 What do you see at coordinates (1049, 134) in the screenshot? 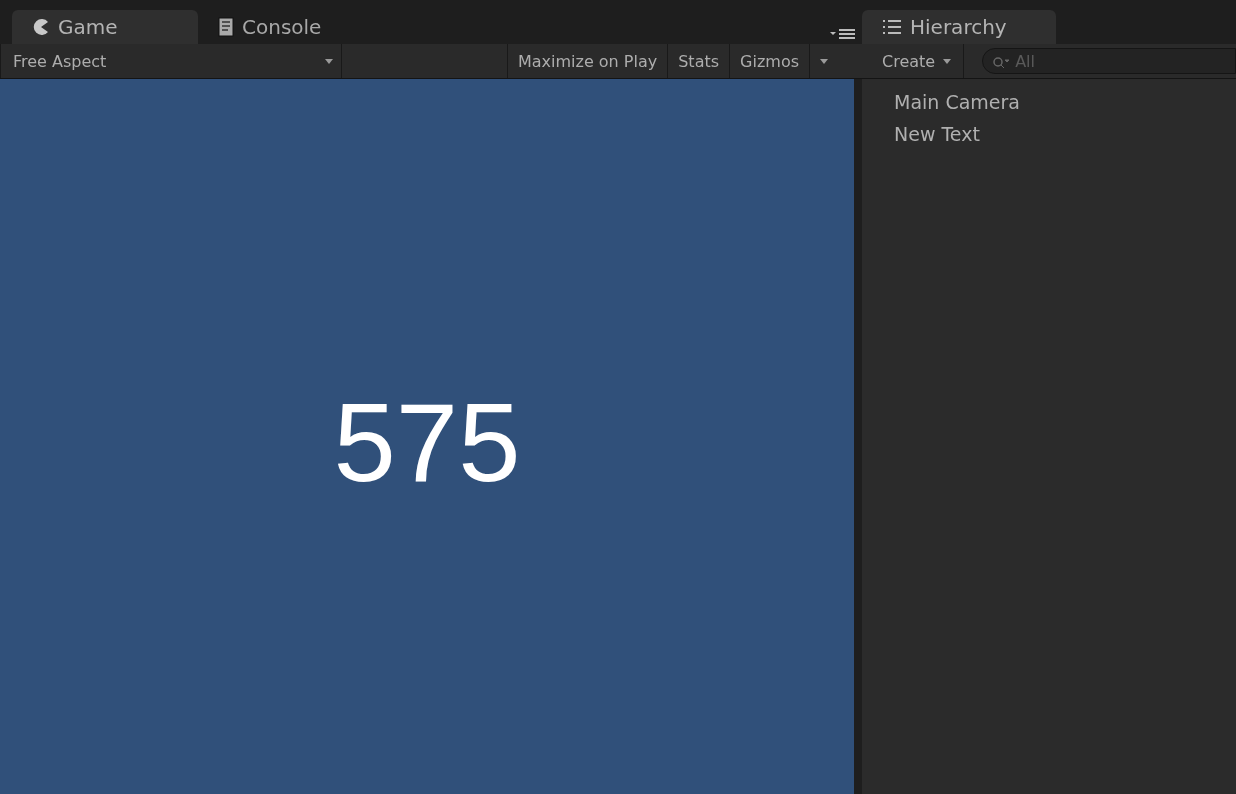
I see `hierarchy-item: New Text` at bounding box center [1049, 134].